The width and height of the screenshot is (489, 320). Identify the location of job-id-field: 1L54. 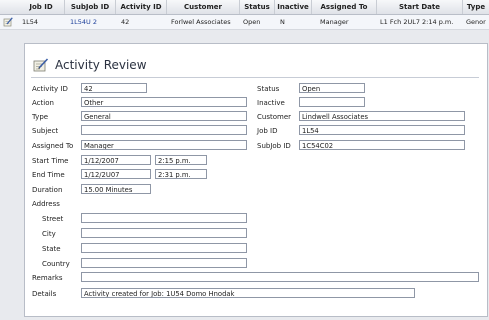
(382, 130).